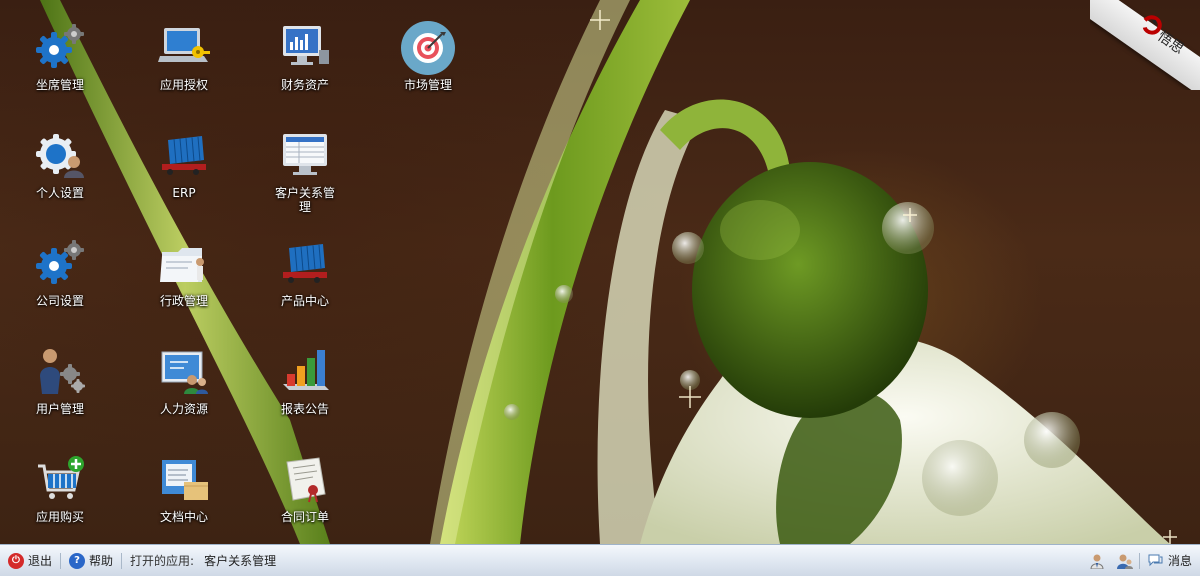  I want to click on desktop-app-product-center: 产品中心, so click(305, 285).